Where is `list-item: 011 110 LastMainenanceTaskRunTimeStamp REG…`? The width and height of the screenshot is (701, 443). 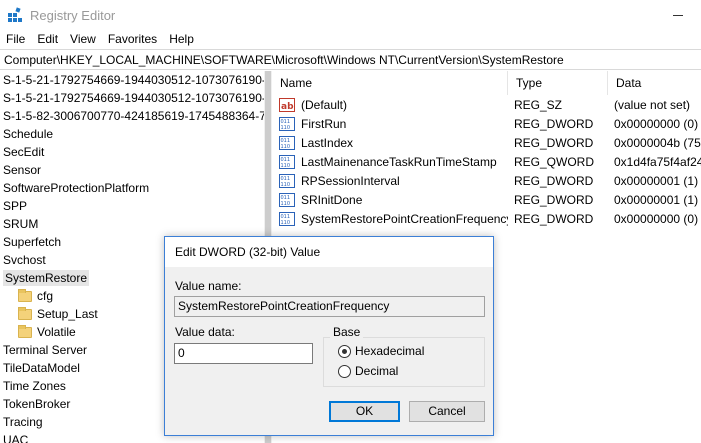 list-item: 011 110 LastMainenanceTaskRunTimeStamp REG… is located at coordinates (486, 161).